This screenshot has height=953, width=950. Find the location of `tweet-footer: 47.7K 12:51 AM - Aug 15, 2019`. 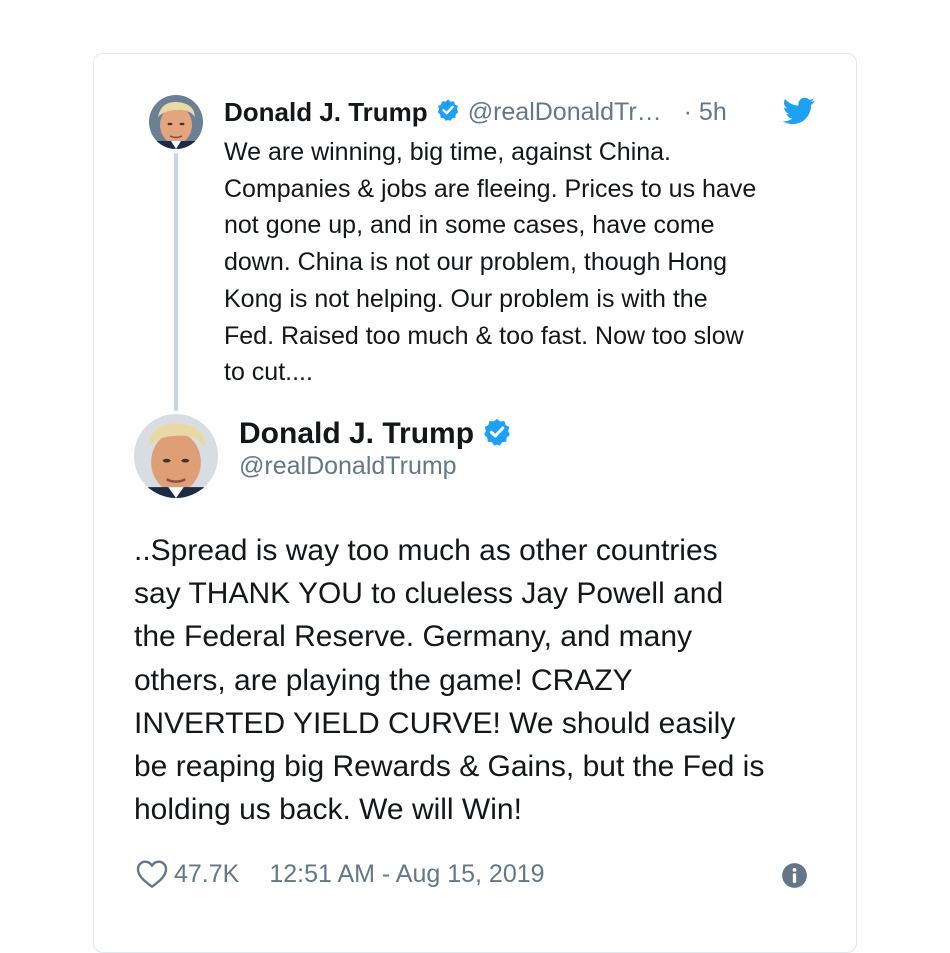

tweet-footer: 47.7K 12:51 AM - Aug 15, 2019 is located at coordinates (340, 874).